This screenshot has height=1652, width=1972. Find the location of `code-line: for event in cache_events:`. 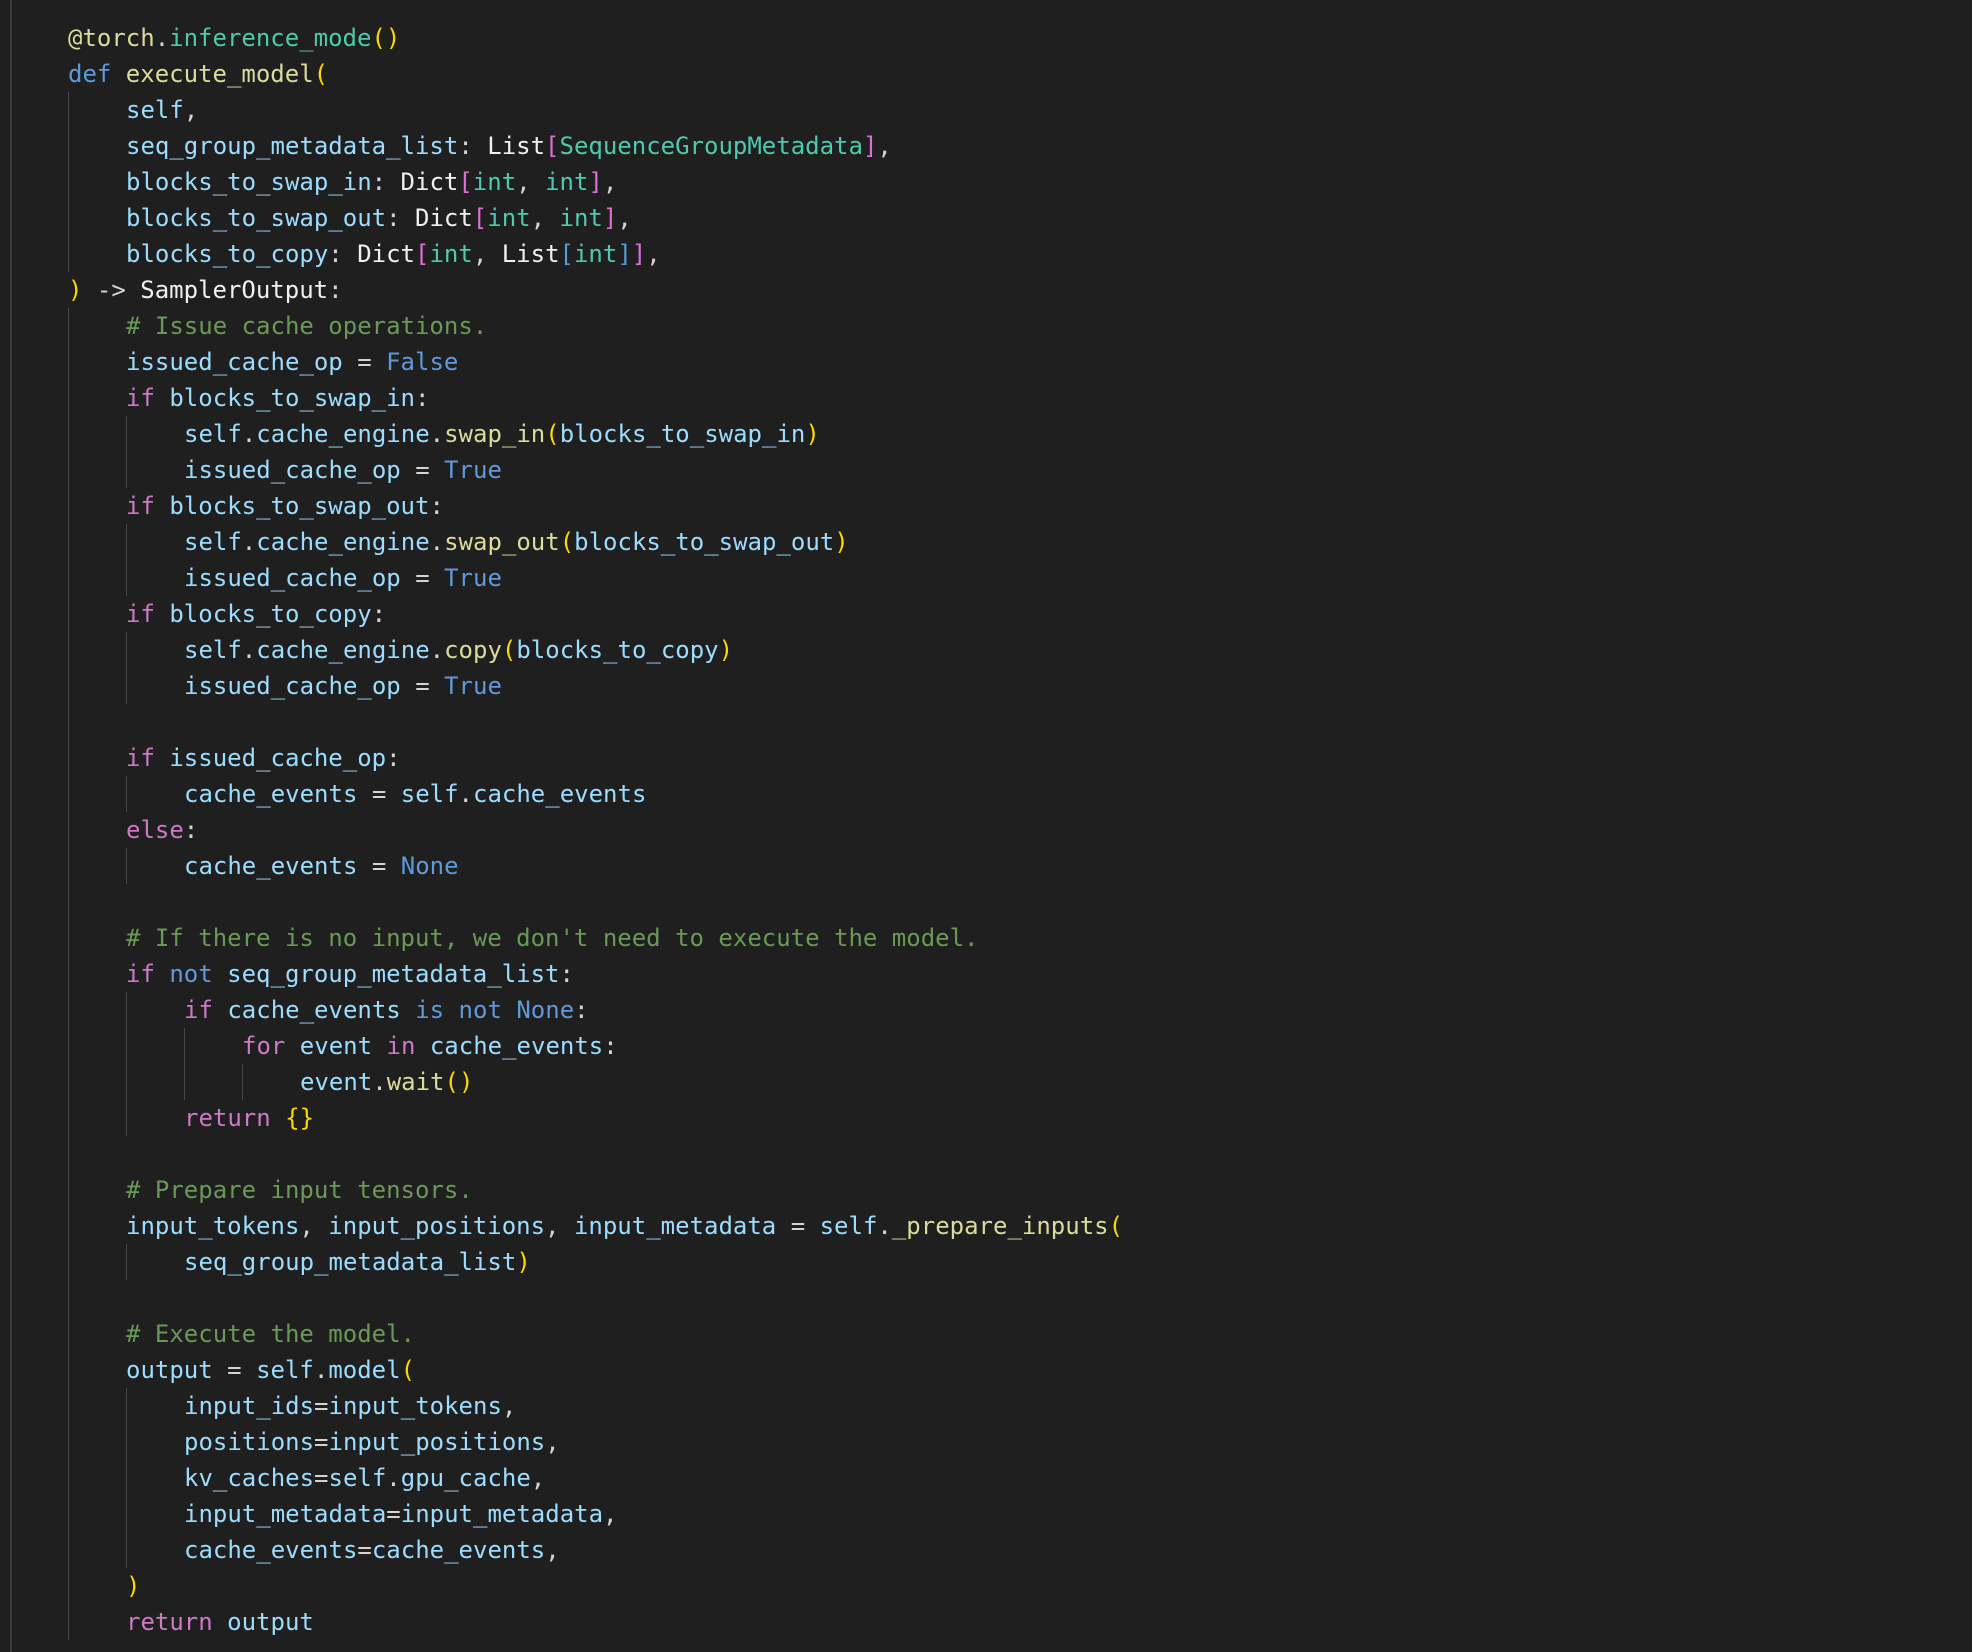

code-line: for event in cache_events: is located at coordinates (986, 1046).